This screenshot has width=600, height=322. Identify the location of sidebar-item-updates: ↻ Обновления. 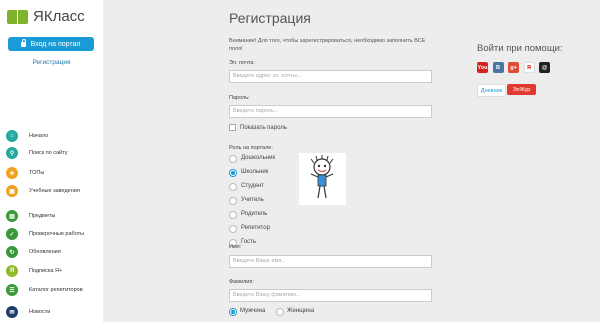
(33, 252).